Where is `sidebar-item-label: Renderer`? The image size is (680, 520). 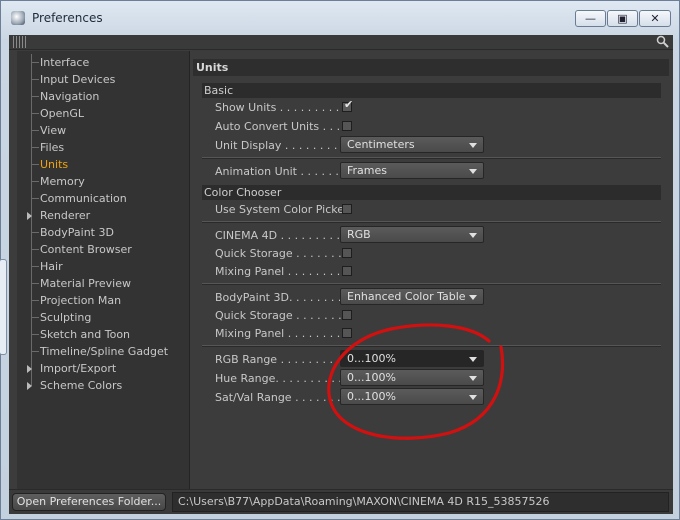 sidebar-item-label: Renderer is located at coordinates (65, 215).